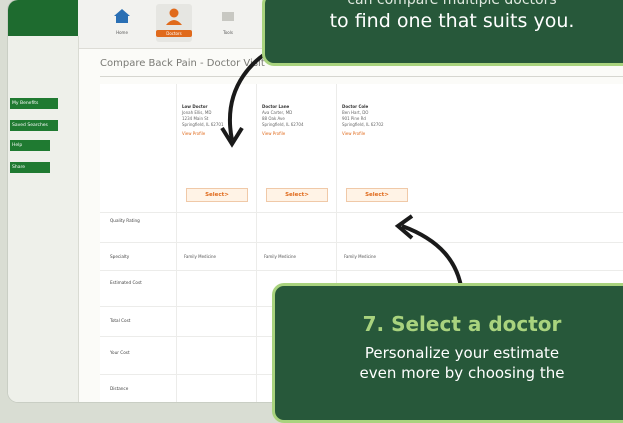 The height and width of the screenshot is (423, 623). Describe the element at coordinates (452, 21) in the screenshot. I see `callout-top-line2: to find one that suits you.` at that location.